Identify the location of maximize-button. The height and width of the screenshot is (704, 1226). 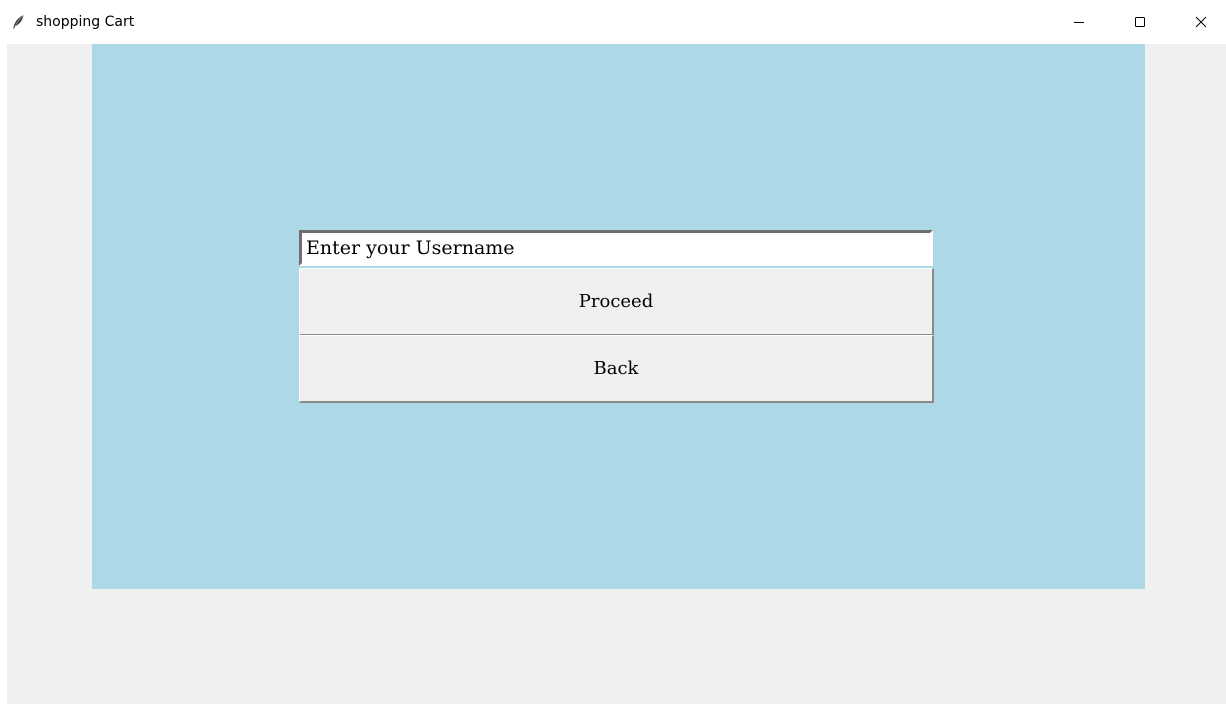
(1140, 22).